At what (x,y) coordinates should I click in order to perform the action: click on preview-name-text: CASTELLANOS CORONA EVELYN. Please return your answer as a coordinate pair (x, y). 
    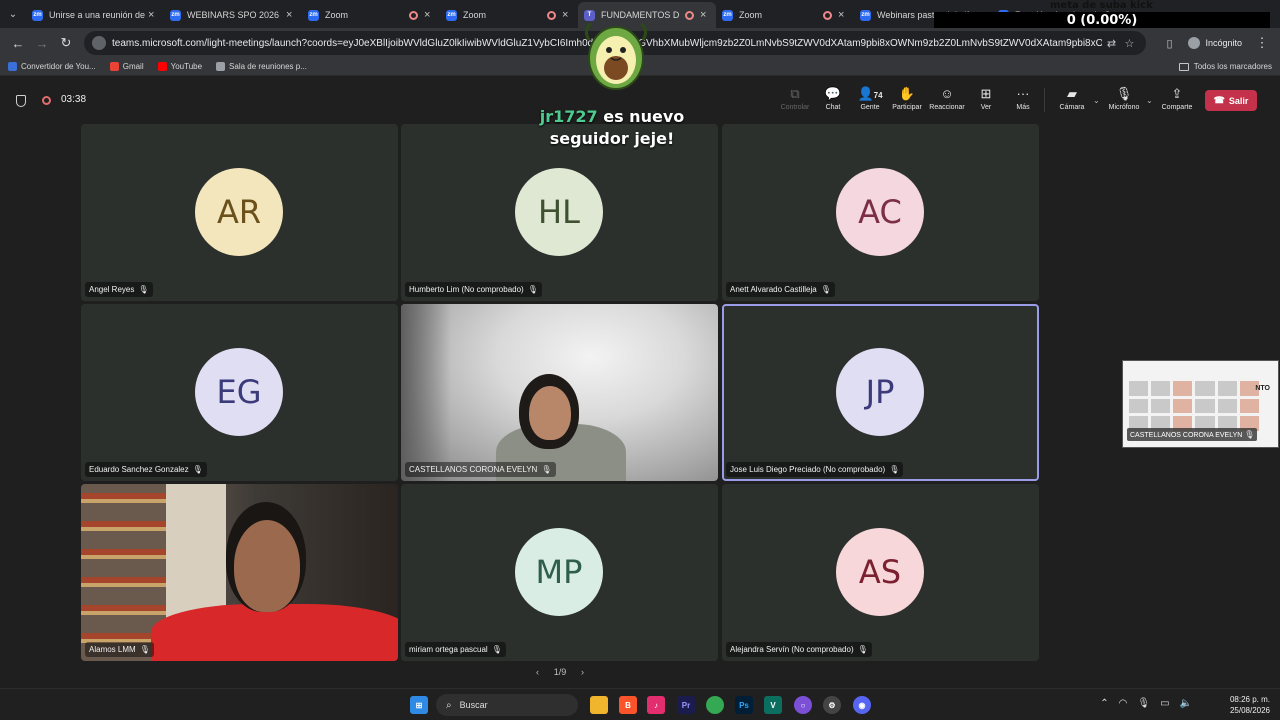
    Looking at the image, I should click on (1186, 435).